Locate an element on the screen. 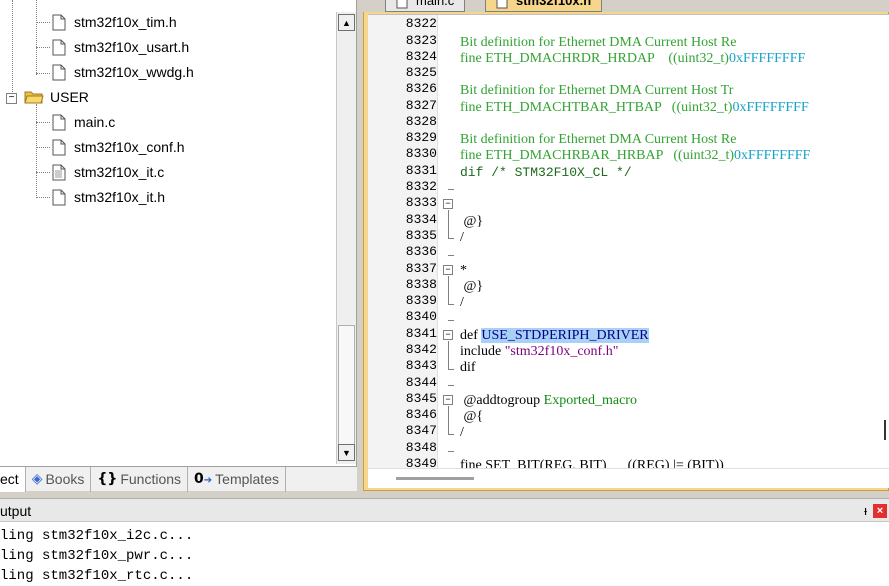 The width and height of the screenshot is (889, 586). code-token: Exported_macro is located at coordinates (590, 400).